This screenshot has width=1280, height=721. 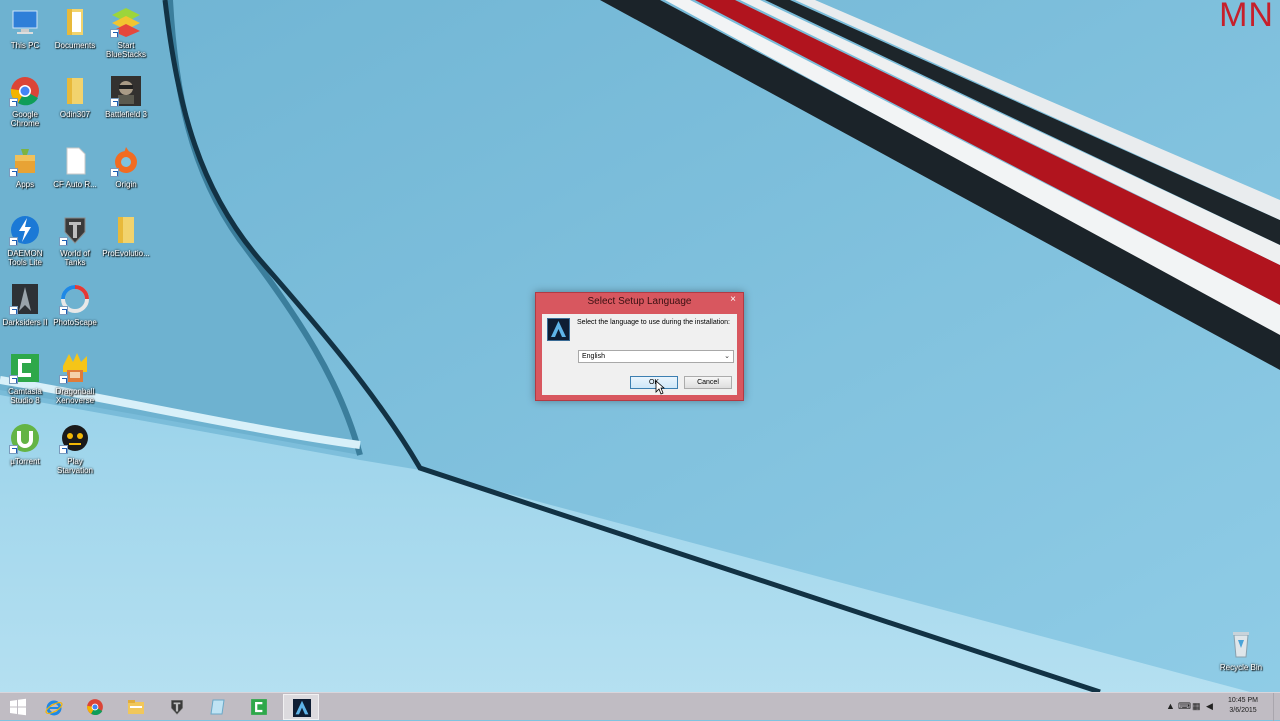 What do you see at coordinates (126, 97) in the screenshot?
I see `desktop-icon-battlefield: Battlefield 3` at bounding box center [126, 97].